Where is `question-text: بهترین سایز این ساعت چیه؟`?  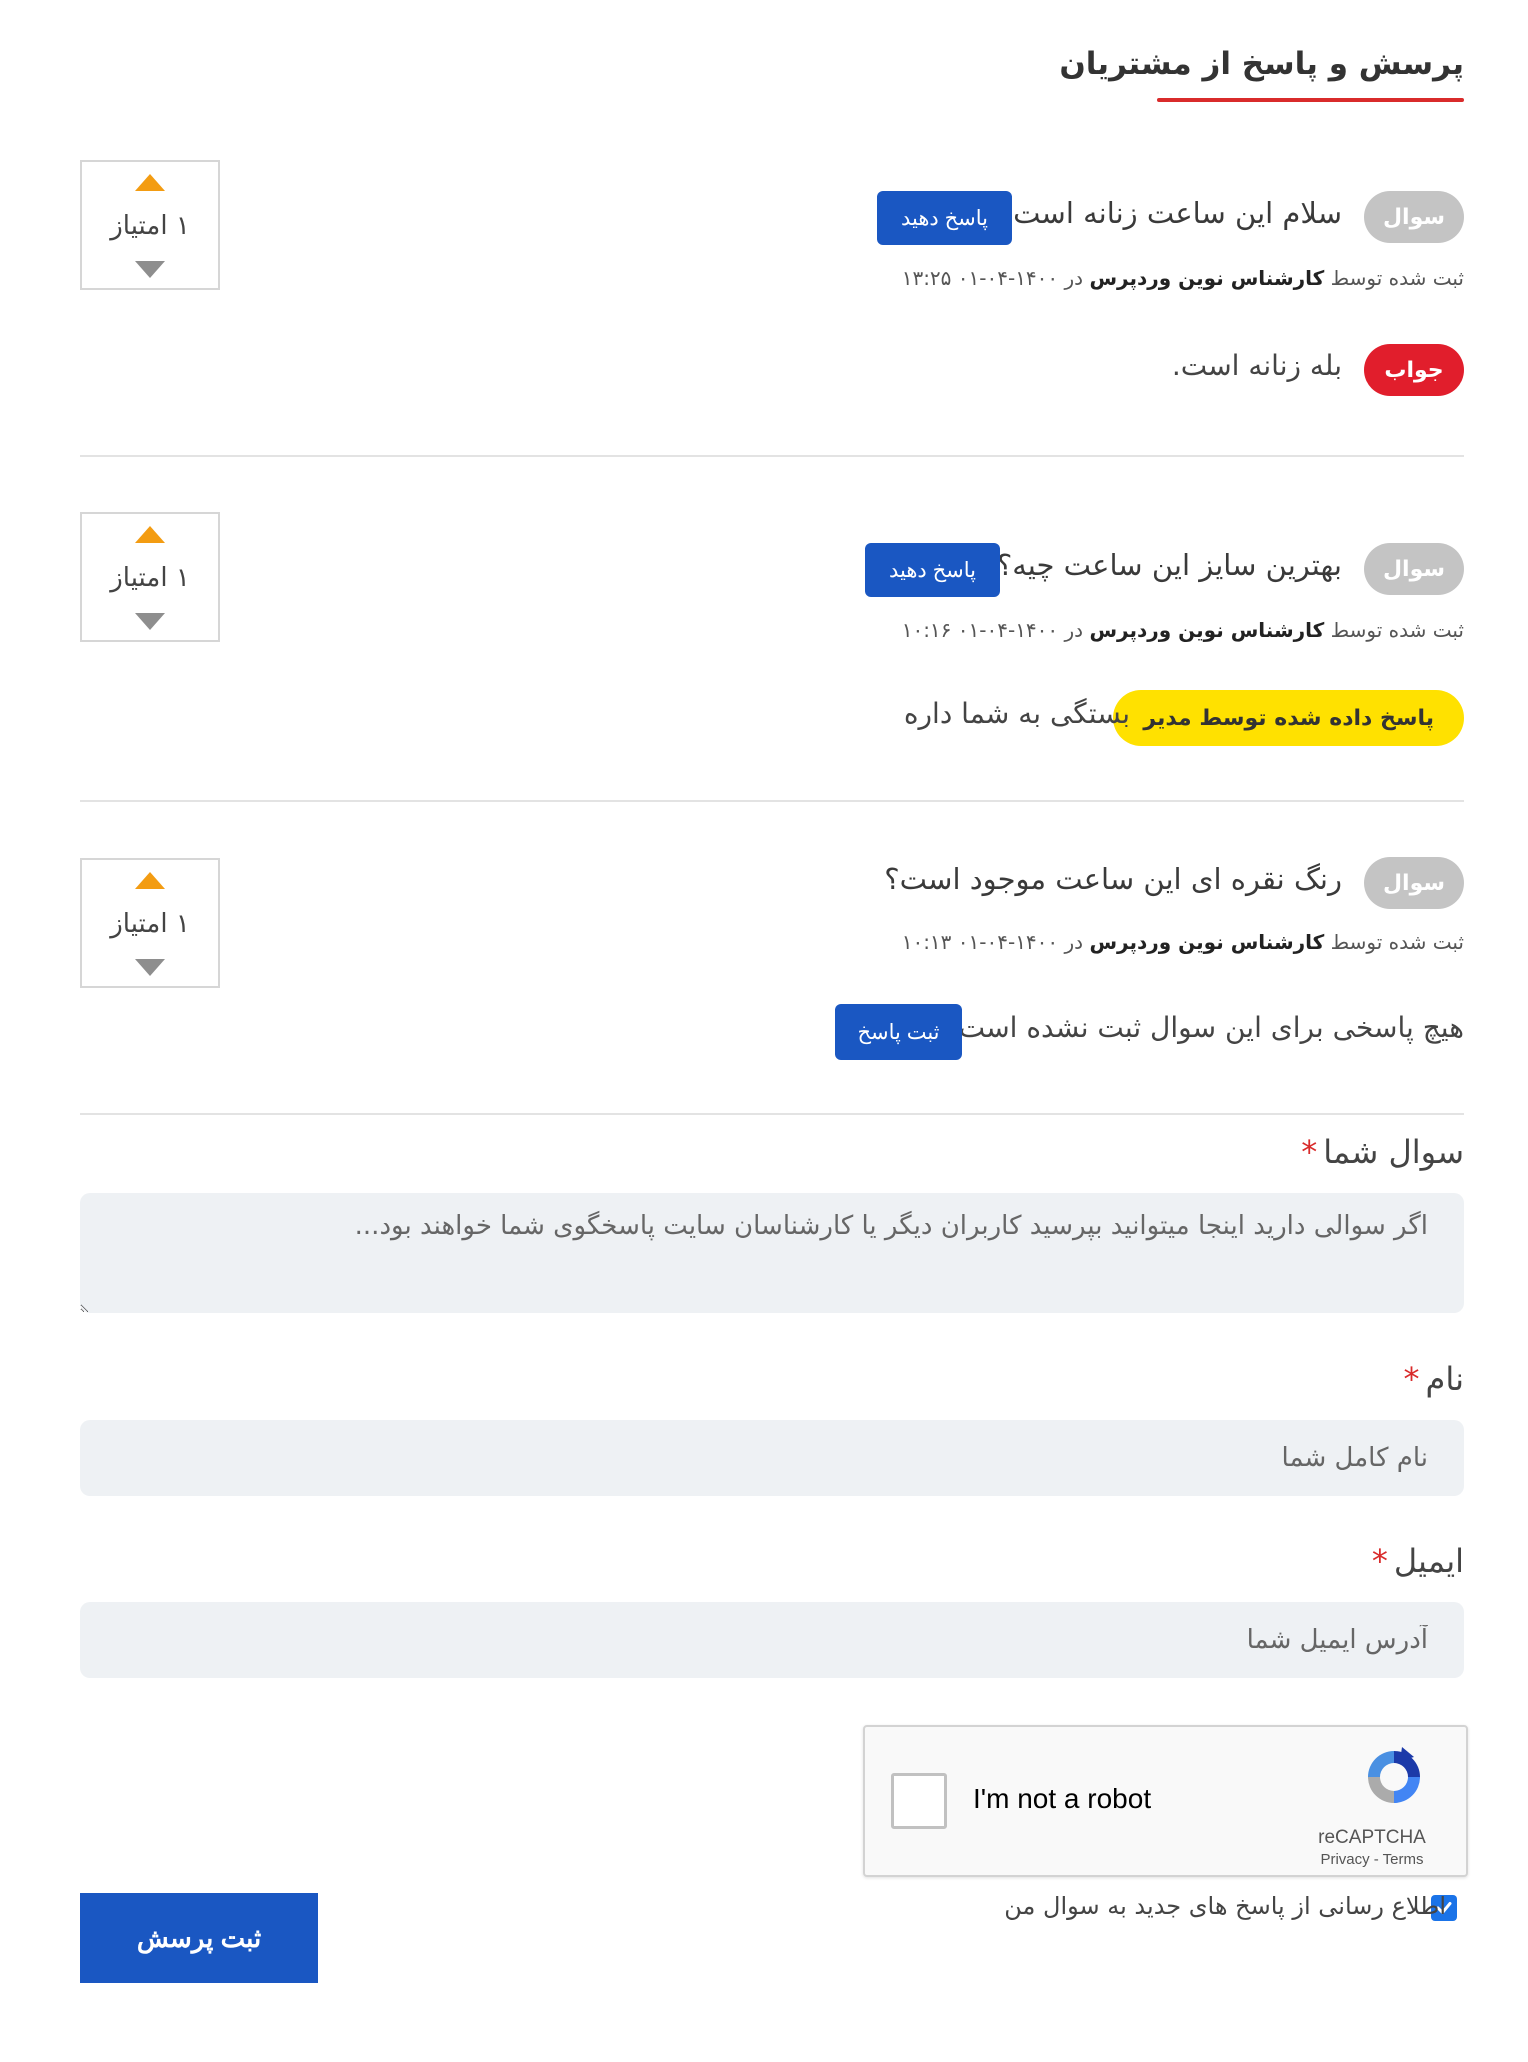 question-text: بهترین سایز این ساعت چیه؟ is located at coordinates (1169, 565).